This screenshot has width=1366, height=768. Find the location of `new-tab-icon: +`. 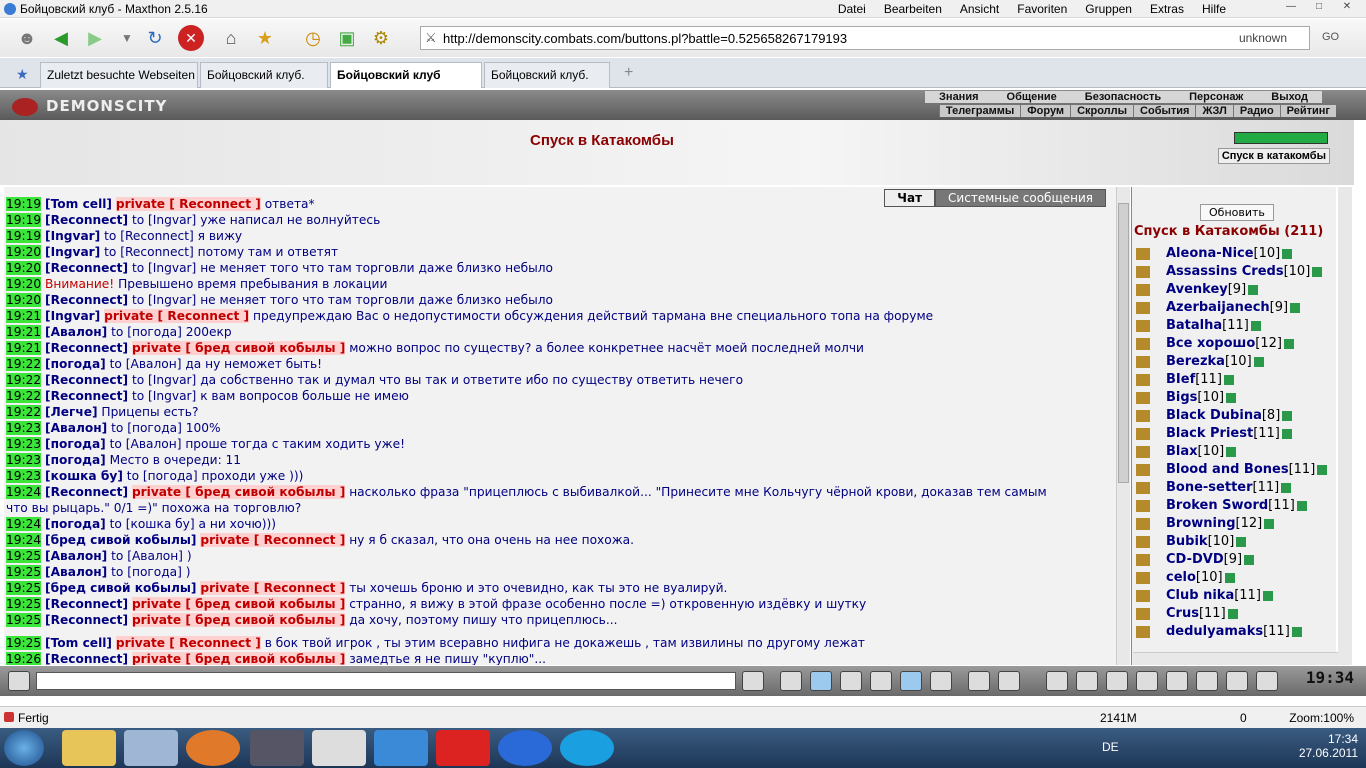

new-tab-icon: + is located at coordinates (628, 73).